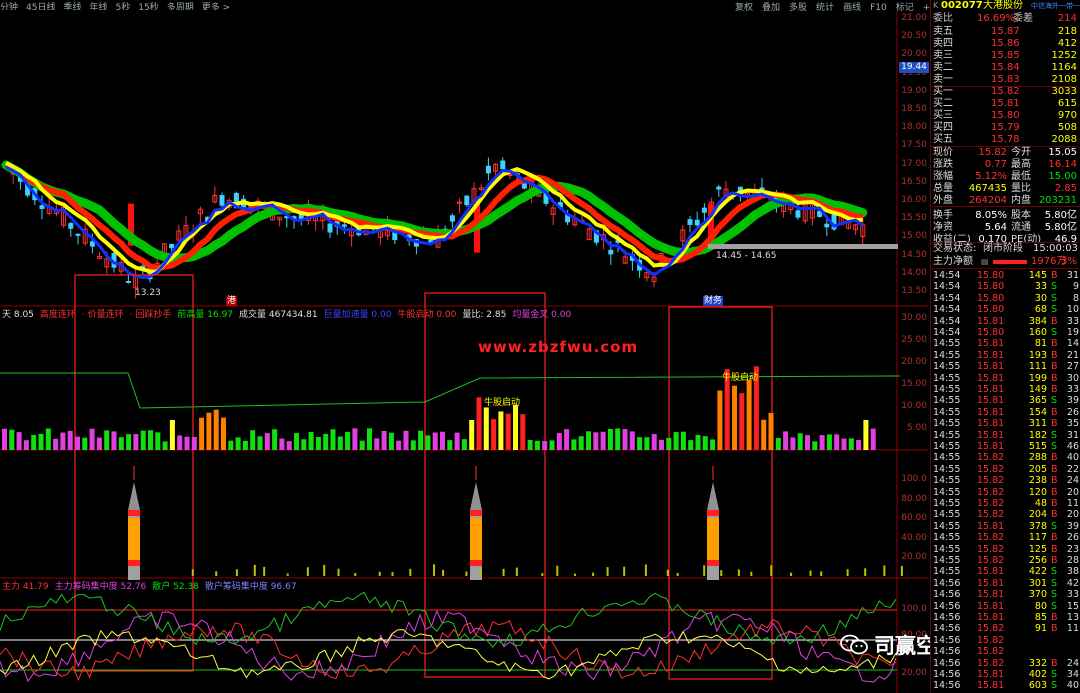  I want to click on price-axis-tick: 18.00, so click(914, 127).